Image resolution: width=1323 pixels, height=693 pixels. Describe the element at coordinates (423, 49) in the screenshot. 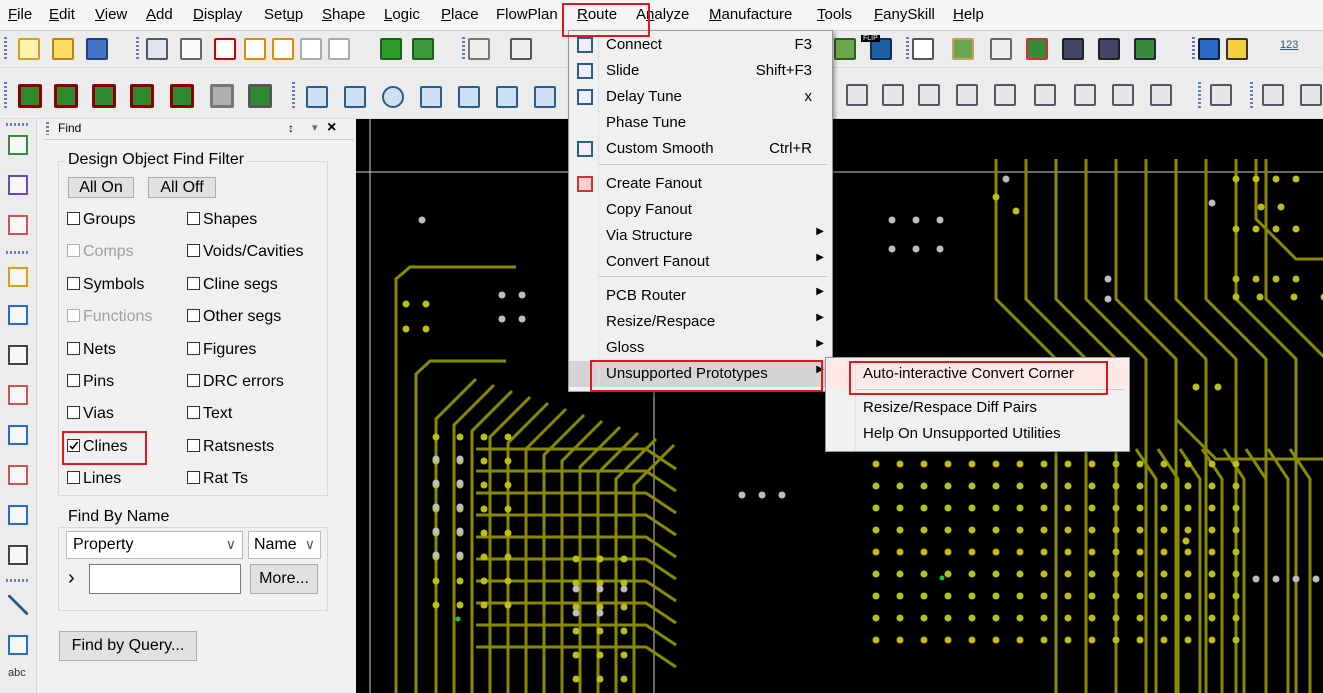

I see `pin-tool-icon` at that location.